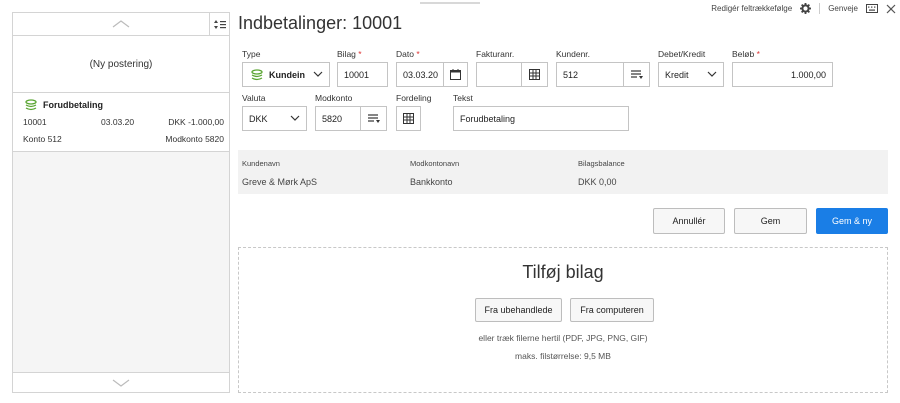 Image resolution: width=900 pixels, height=403 pixels. What do you see at coordinates (563, 356) in the screenshot?
I see `max-size-text: maks. filstørrelse: 9,5 MB` at bounding box center [563, 356].